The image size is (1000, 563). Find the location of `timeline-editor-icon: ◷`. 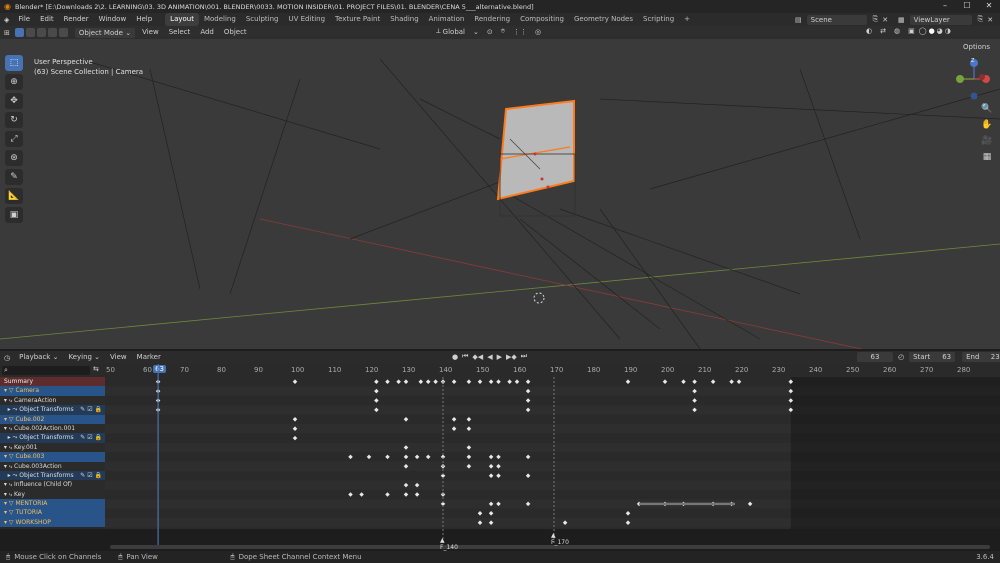

timeline-editor-icon: ◷ is located at coordinates (7, 358).